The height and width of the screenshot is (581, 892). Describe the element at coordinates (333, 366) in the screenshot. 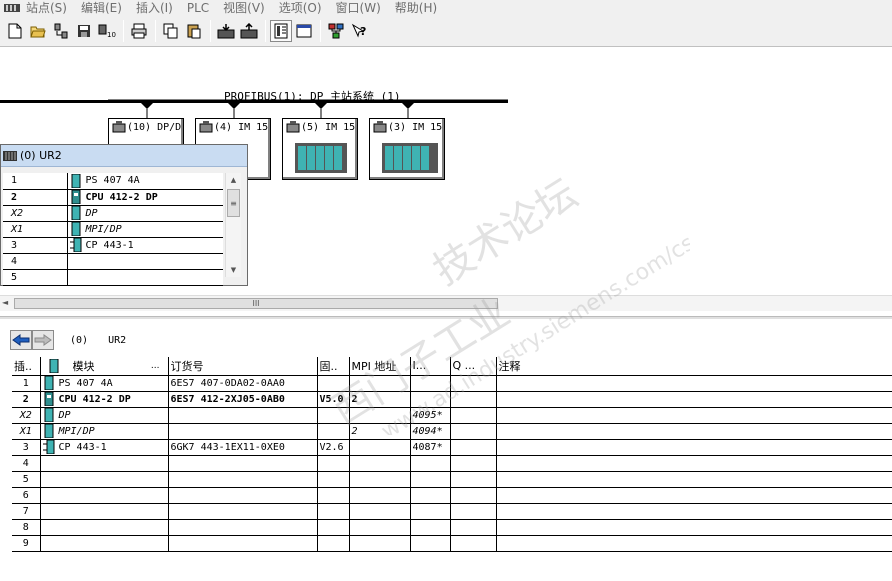

I see `col-firmware: 固..` at that location.